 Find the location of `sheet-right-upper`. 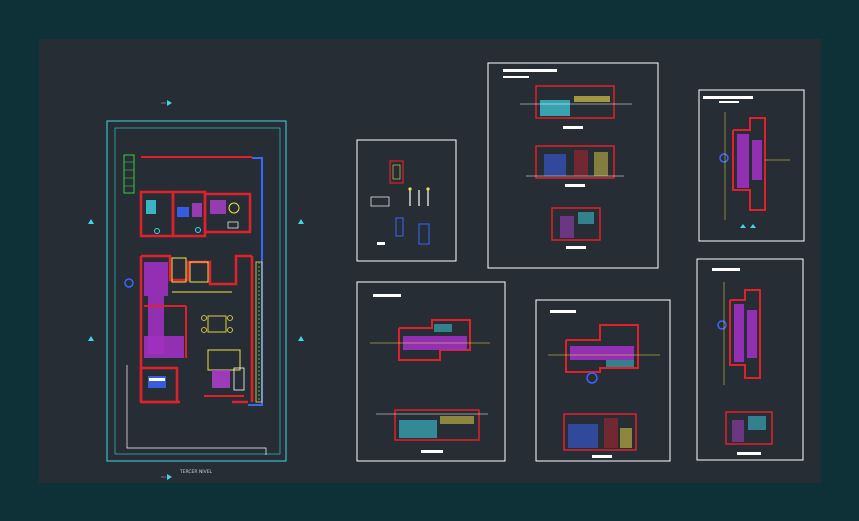

sheet-right-upper is located at coordinates (751, 165).